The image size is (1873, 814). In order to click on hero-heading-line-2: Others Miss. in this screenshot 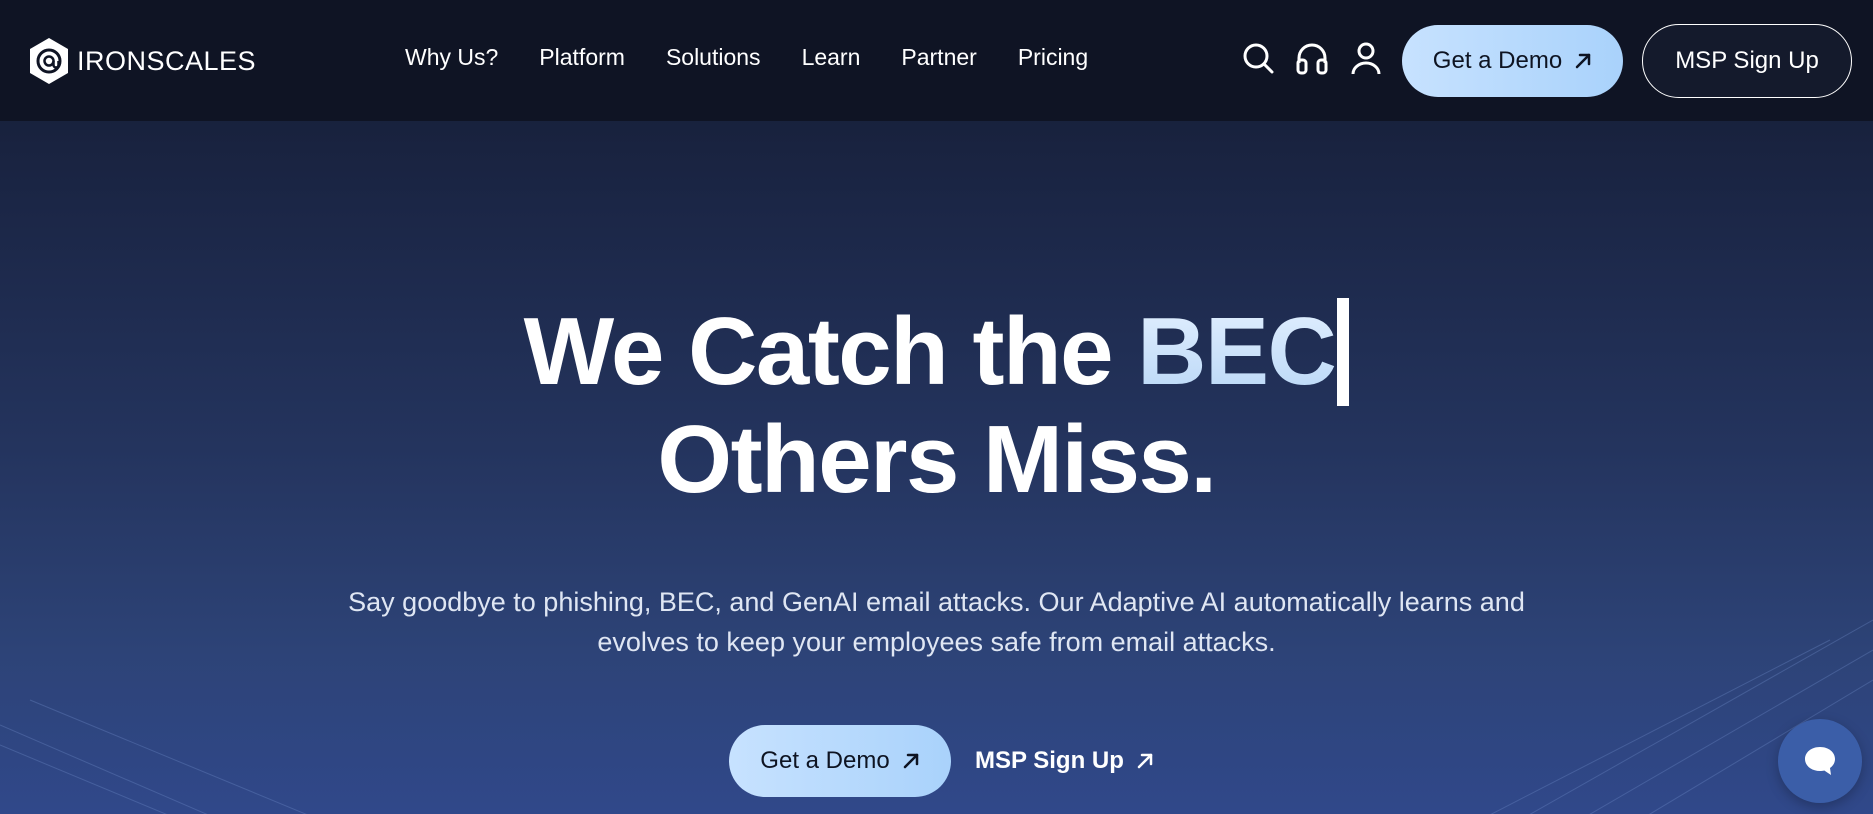, I will do `click(937, 459)`.